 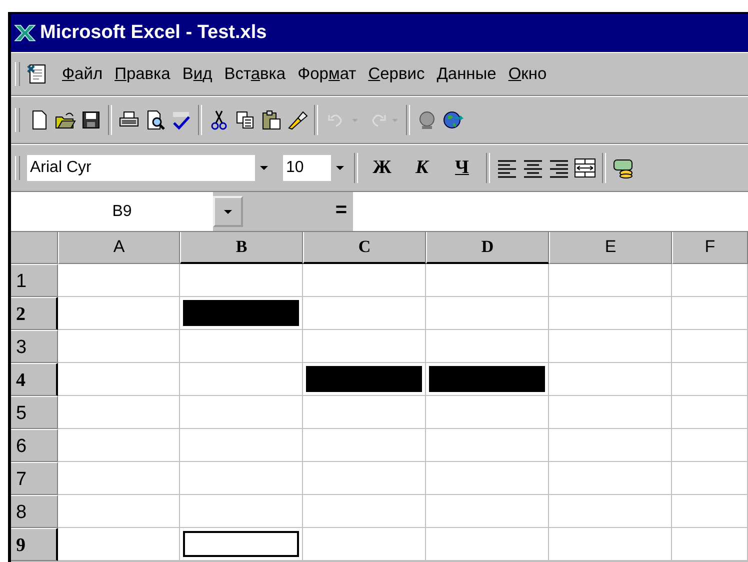 I want to click on italic-button: К, so click(x=422, y=168).